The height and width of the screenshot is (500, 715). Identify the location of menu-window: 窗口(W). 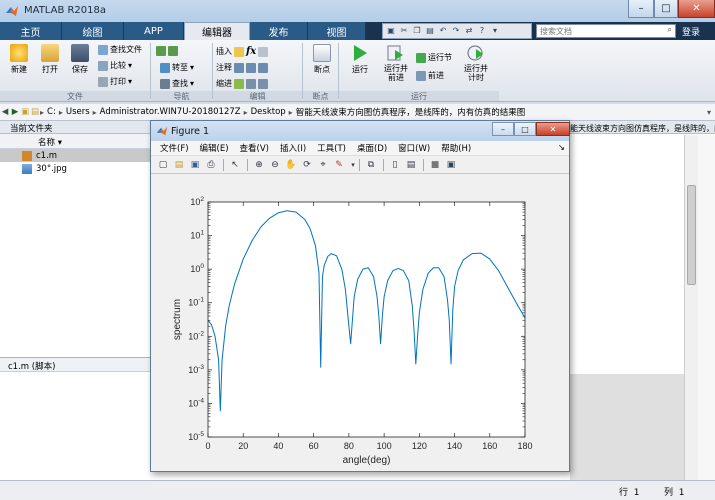
(414, 148).